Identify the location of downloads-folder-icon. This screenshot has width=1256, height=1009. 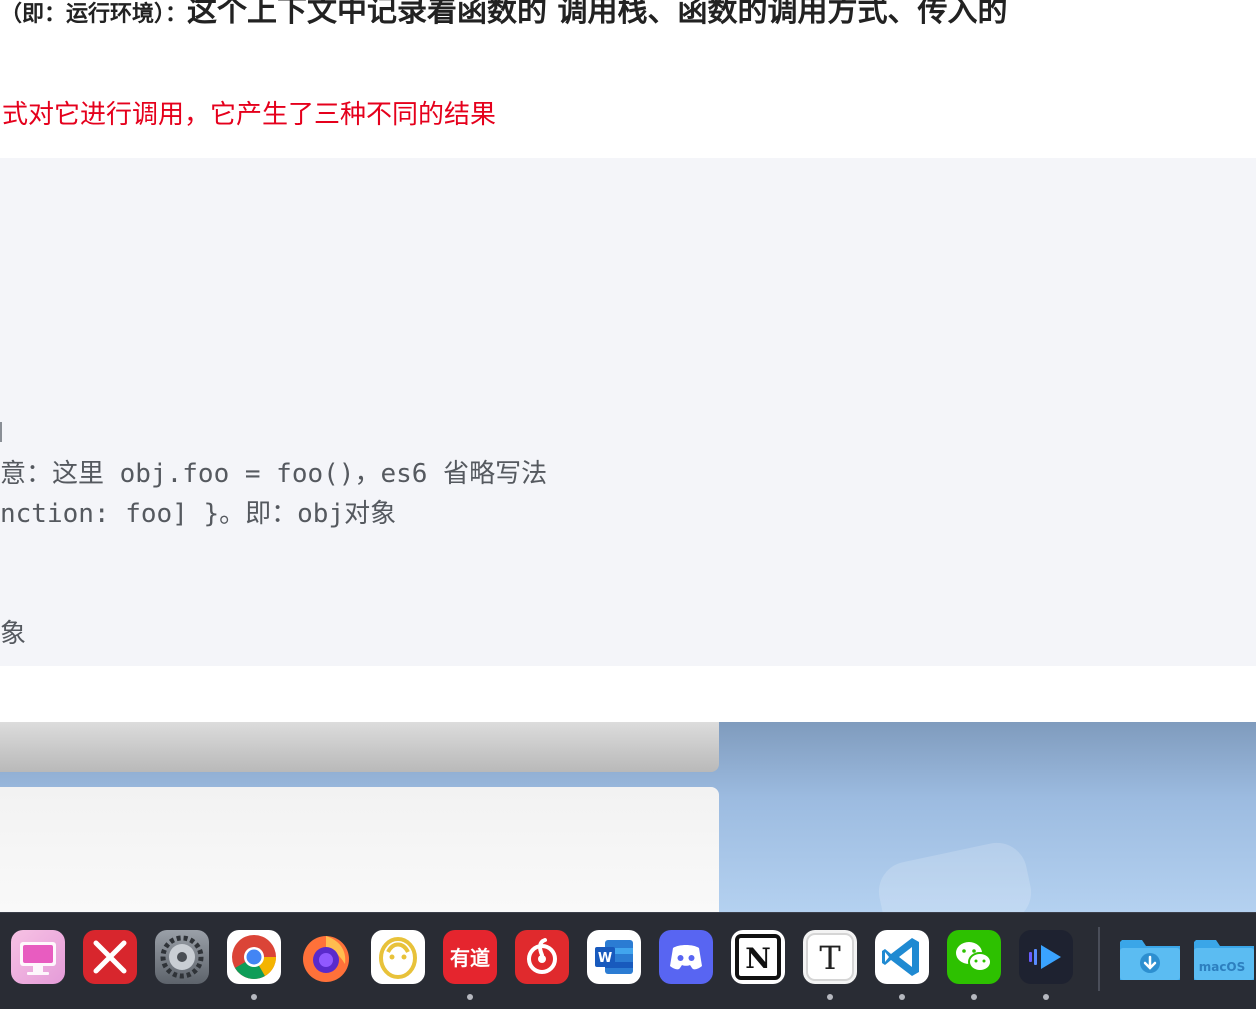
(1150, 957).